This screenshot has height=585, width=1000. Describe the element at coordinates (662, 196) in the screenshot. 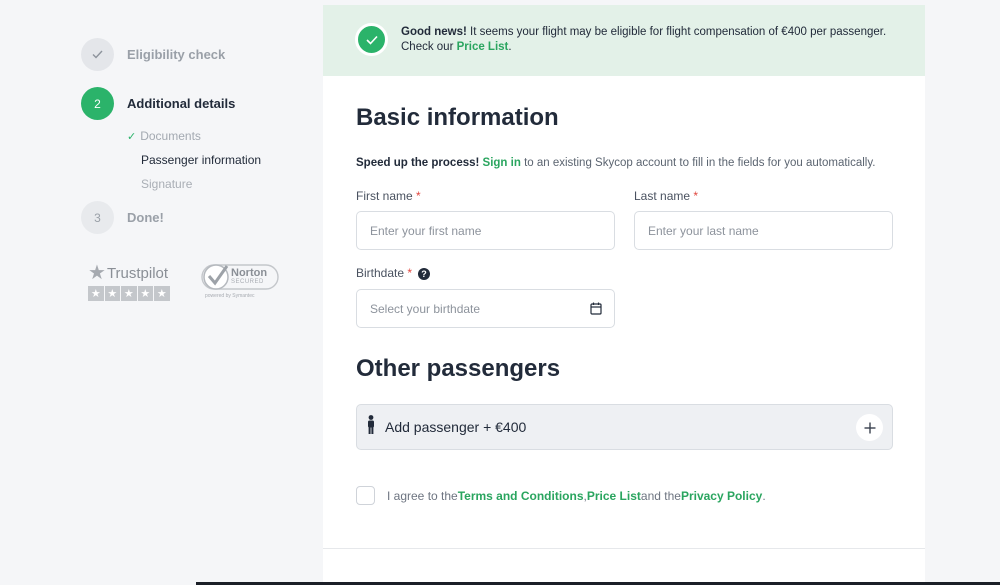

I see `label-text: Last name` at that location.